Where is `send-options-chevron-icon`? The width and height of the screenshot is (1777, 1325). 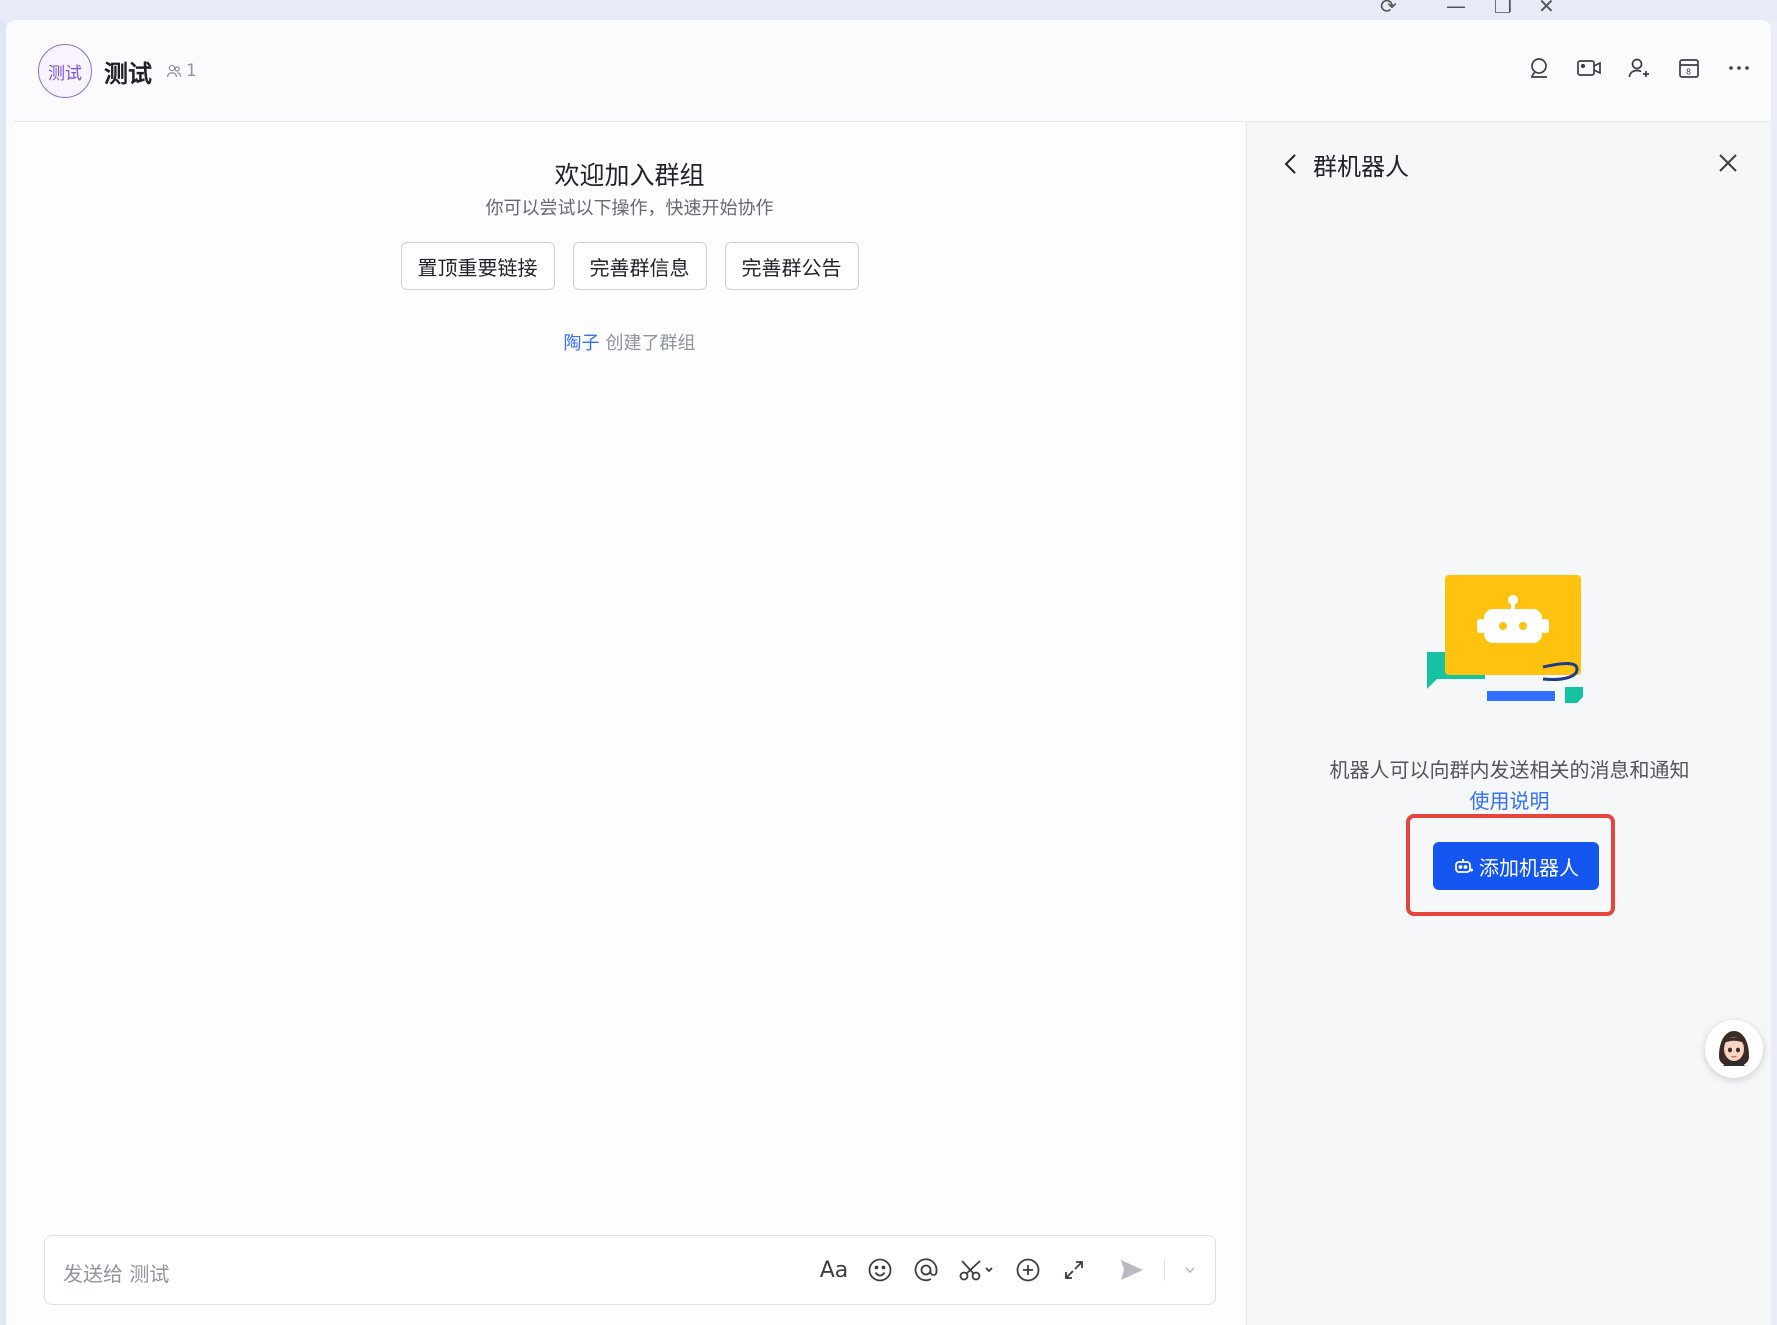 send-options-chevron-icon is located at coordinates (1190, 1270).